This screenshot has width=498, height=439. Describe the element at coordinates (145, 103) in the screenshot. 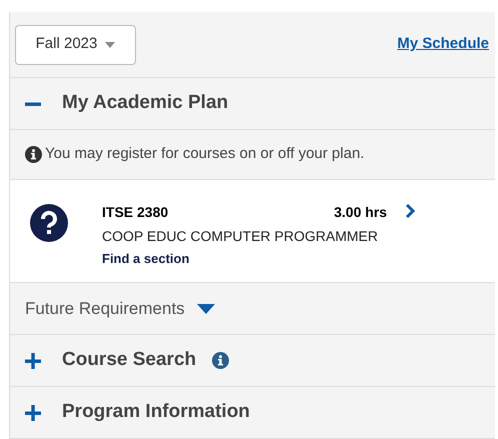

I see `section-title: My Academic Plan` at that location.